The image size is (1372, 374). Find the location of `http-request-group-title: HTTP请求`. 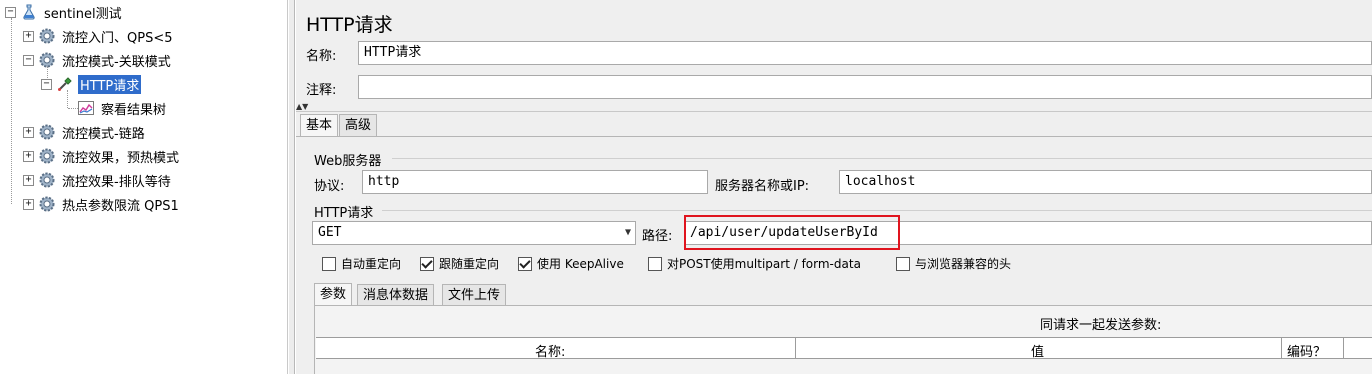

http-request-group-title: HTTP请求 is located at coordinates (344, 213).